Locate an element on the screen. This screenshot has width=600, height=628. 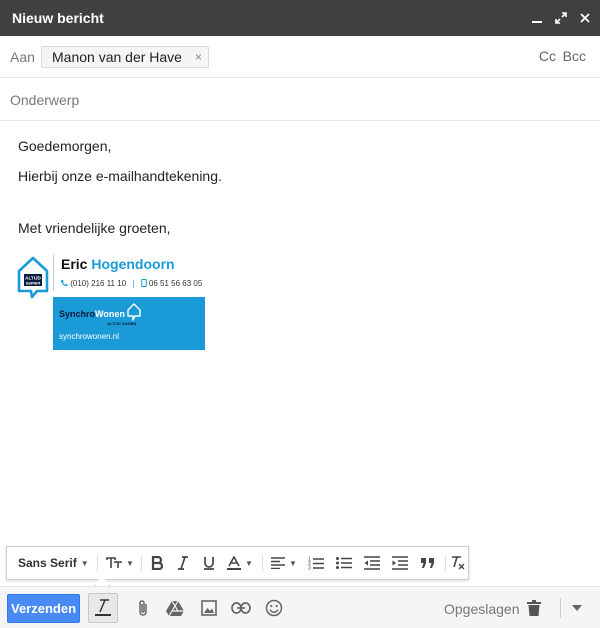
signature-phones: (010) 216 11 10 | 06 51 56 63 05 is located at coordinates (131, 283).